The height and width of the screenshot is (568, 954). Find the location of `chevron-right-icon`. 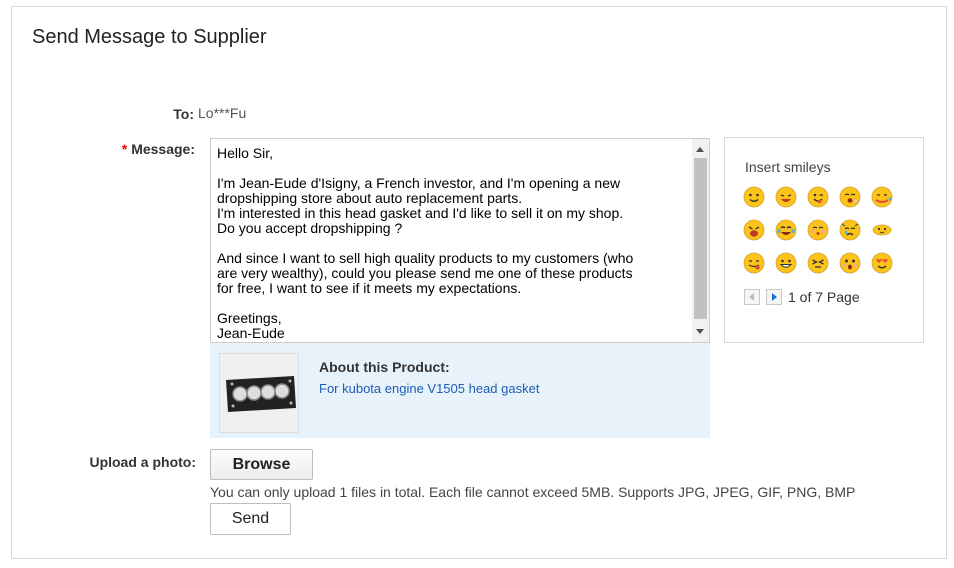

chevron-right-icon is located at coordinates (774, 297).